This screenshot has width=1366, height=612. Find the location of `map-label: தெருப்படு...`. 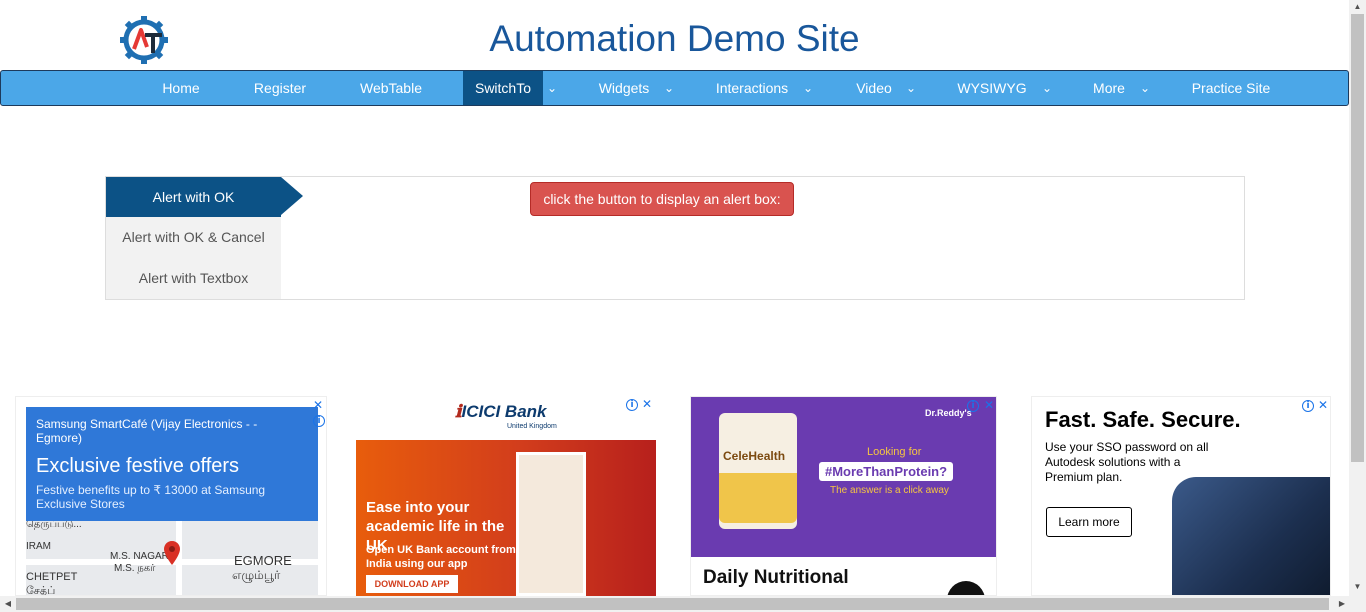

map-label: தெருப்படு... is located at coordinates (54, 525).